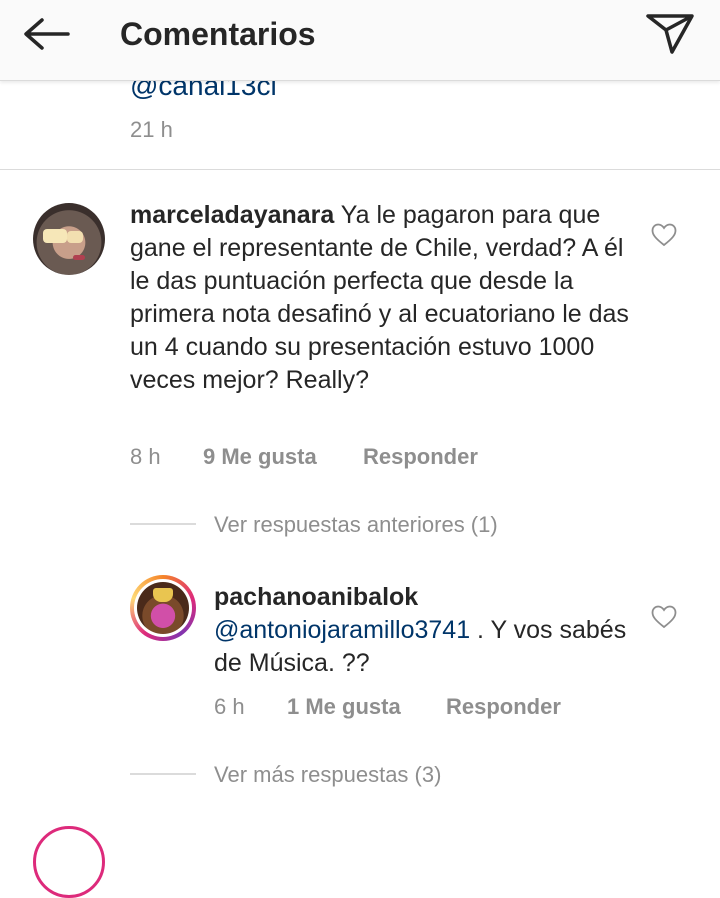  I want to click on view-more-replies-link: Ver más respuestas (3), so click(327, 775).